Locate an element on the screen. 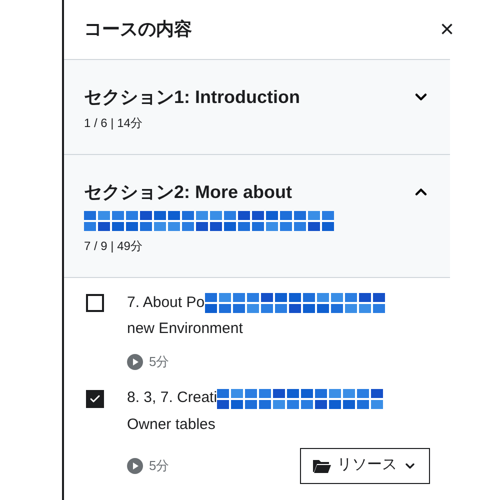 This screenshot has height=500, width=500. close-button: × is located at coordinates (447, 30).